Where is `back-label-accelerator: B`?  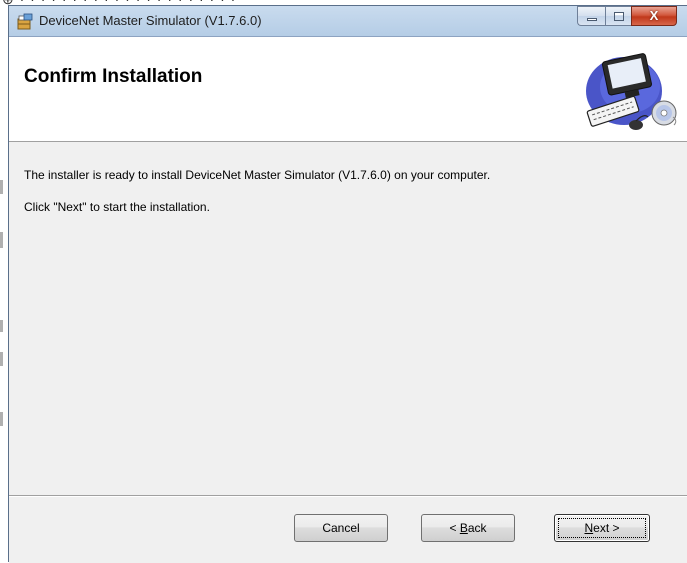 back-label-accelerator: B is located at coordinates (463, 528).